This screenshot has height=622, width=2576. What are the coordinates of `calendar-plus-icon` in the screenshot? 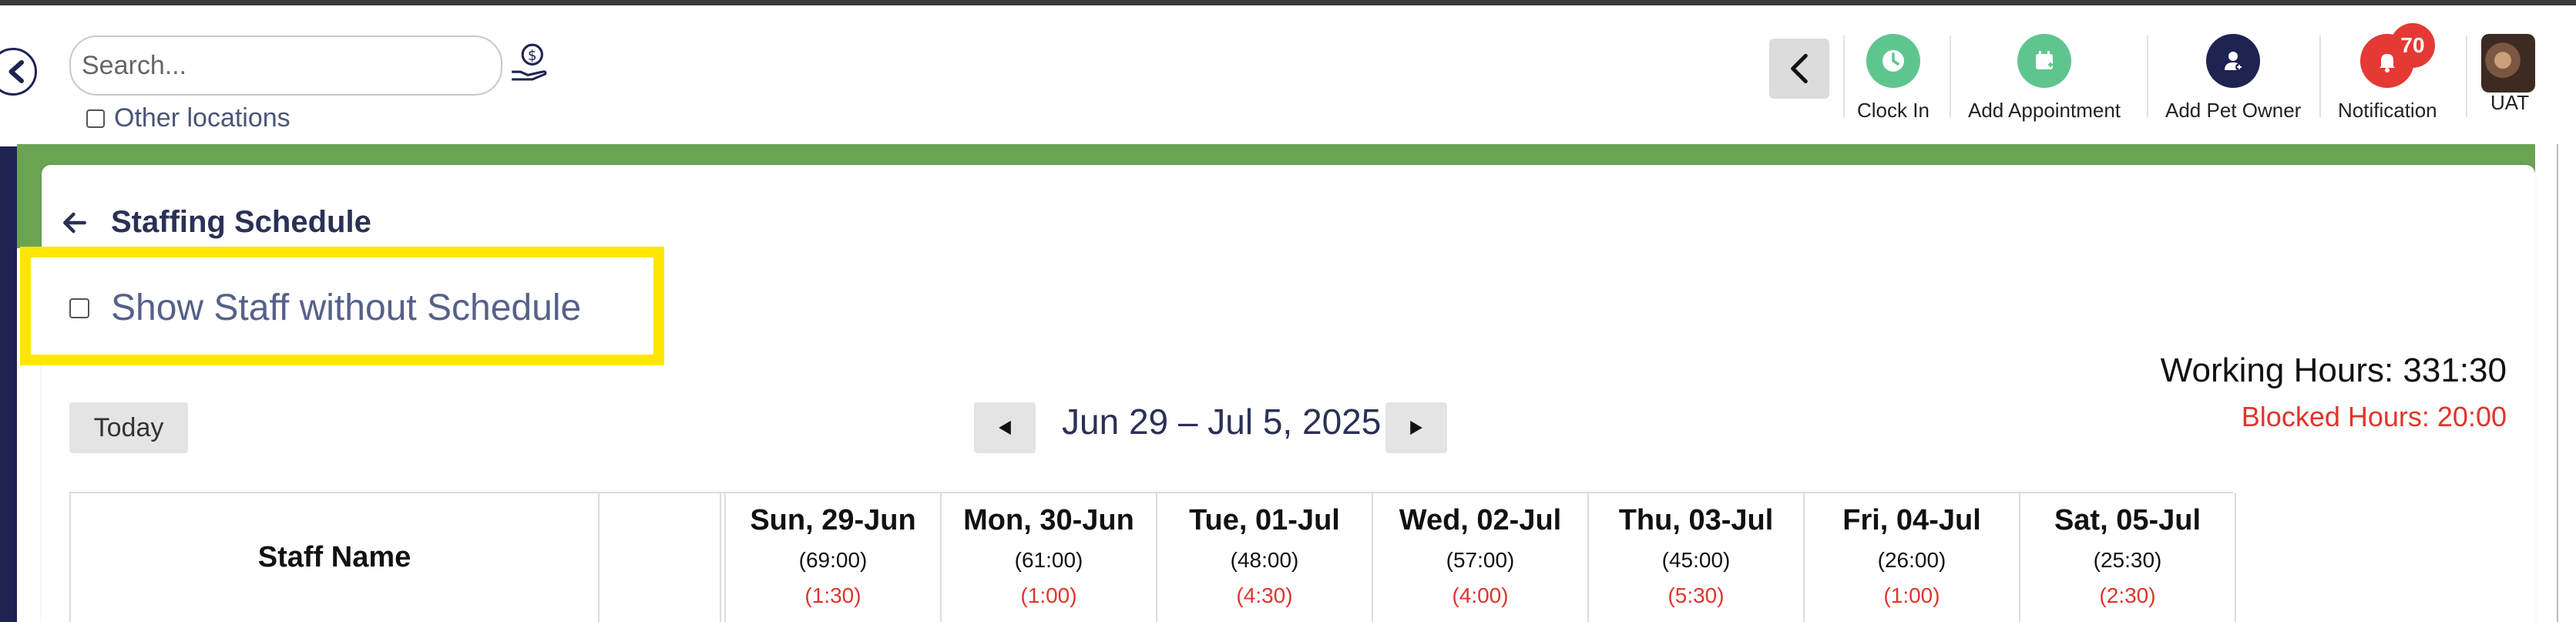 It's located at (2044, 61).